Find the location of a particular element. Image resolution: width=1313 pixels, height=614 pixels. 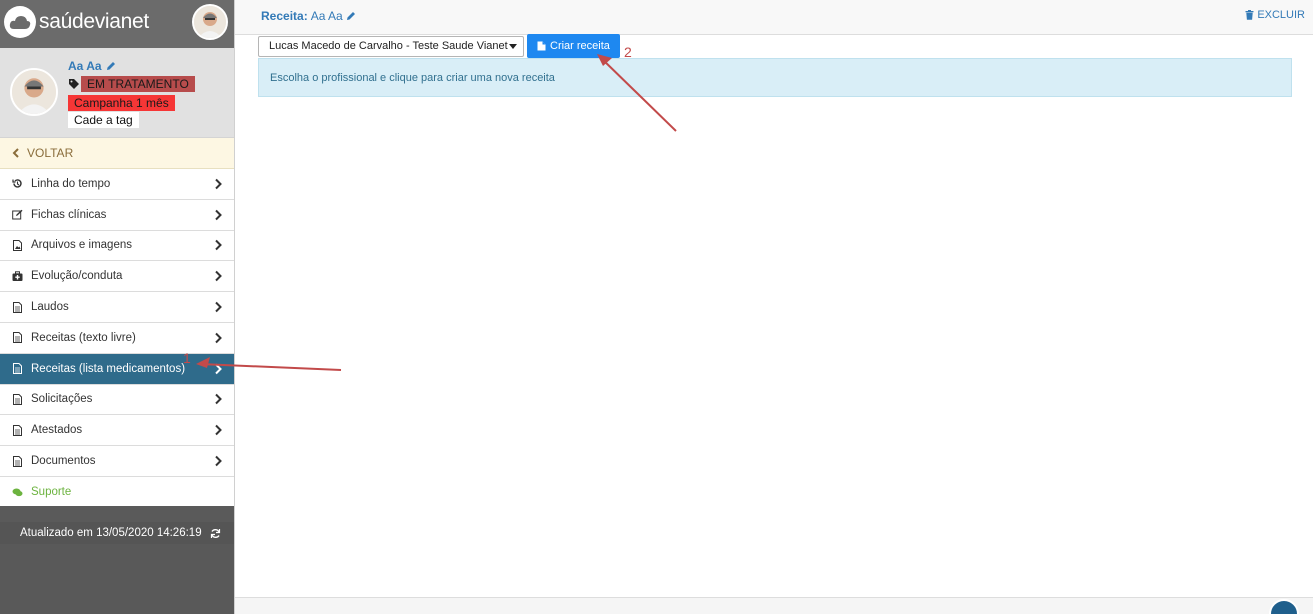

sidebar-item-arquivos-e-imagens: Arquivos e imagens is located at coordinates (117, 246).